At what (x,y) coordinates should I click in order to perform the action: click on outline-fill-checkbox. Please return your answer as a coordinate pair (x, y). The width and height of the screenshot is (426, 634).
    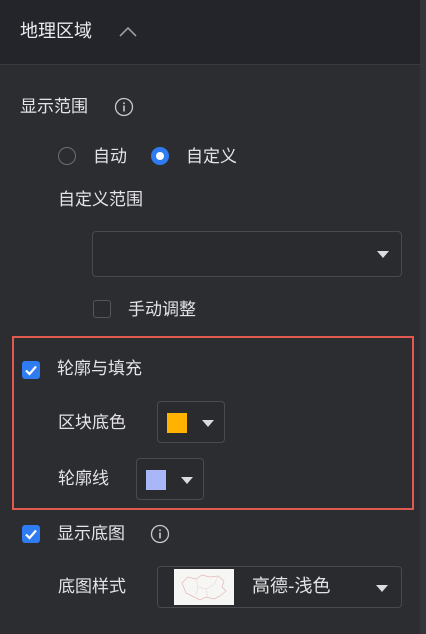
    Looking at the image, I should click on (31, 370).